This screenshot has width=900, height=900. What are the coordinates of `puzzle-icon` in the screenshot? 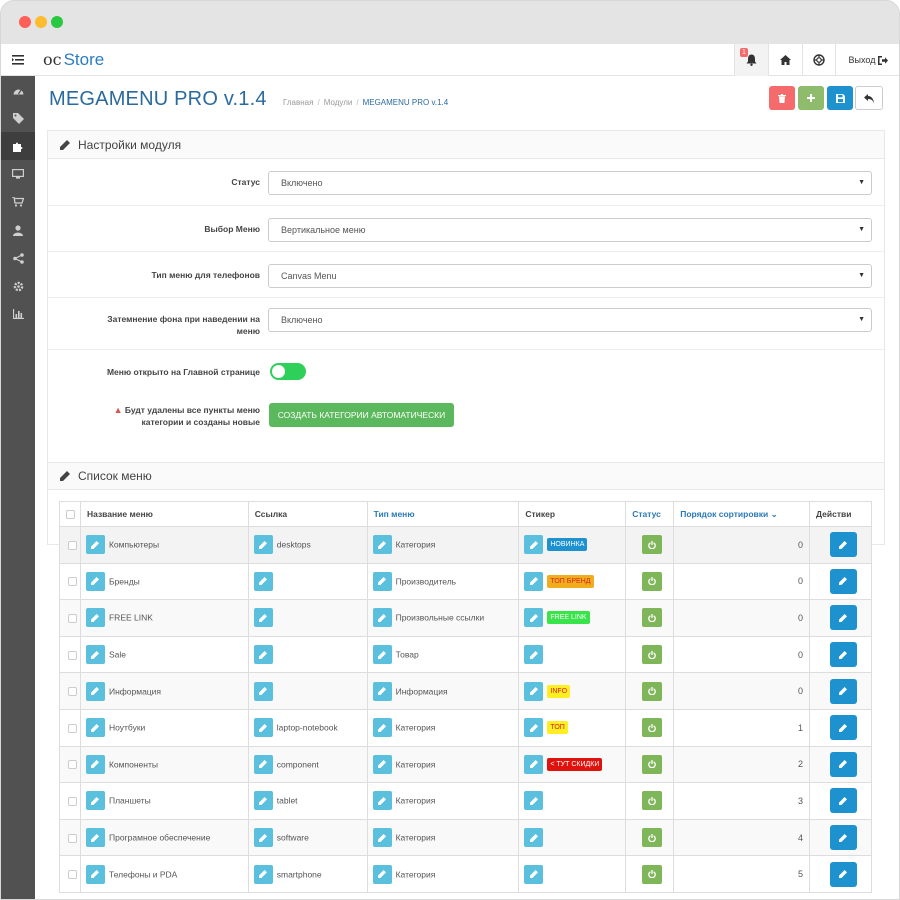 It's located at (18, 146).